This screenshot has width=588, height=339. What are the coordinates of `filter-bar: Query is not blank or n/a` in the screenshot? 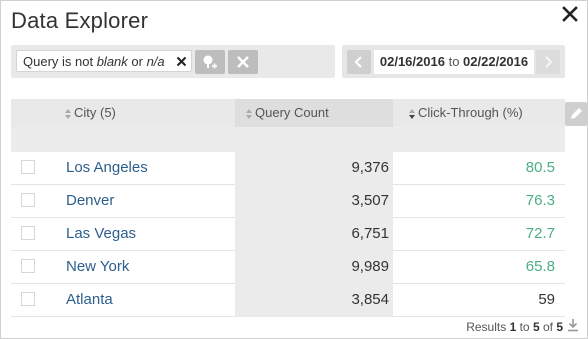 It's located at (173, 61).